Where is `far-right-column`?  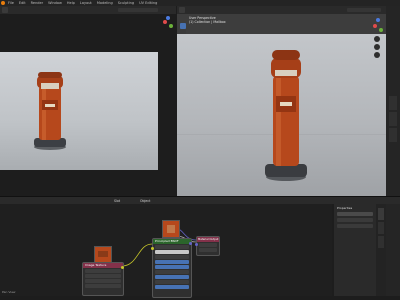
far-right-column is located at coordinates (393, 250).